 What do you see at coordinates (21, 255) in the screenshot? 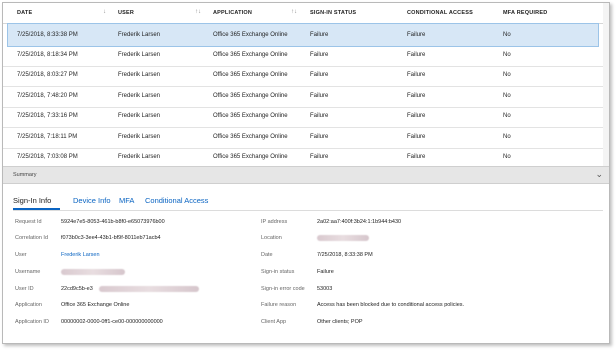
I see `detail-label: User` at bounding box center [21, 255].